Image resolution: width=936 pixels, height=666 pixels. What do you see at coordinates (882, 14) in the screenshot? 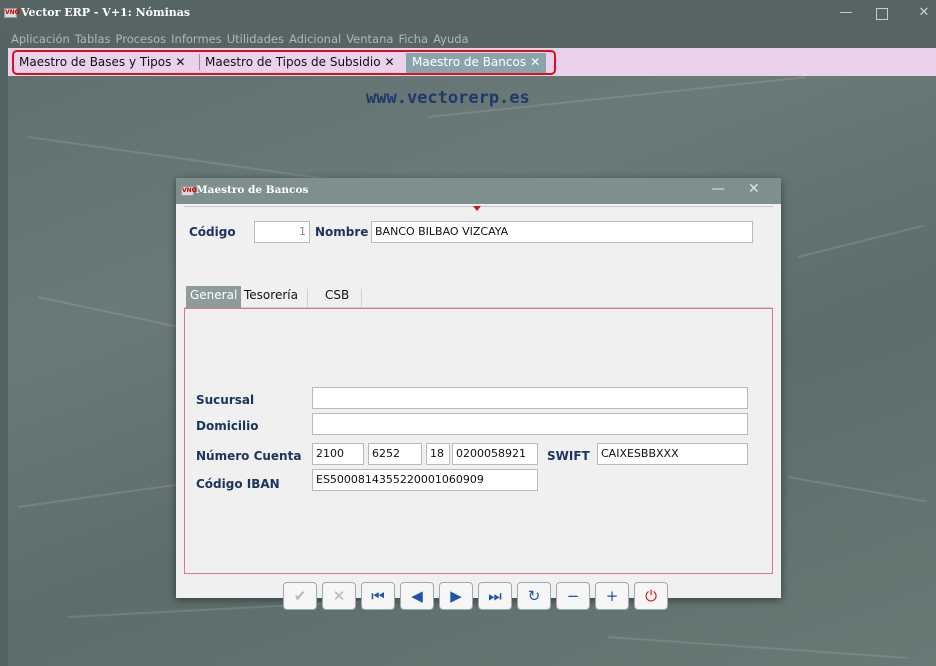
I see `maximize-icon` at bounding box center [882, 14].